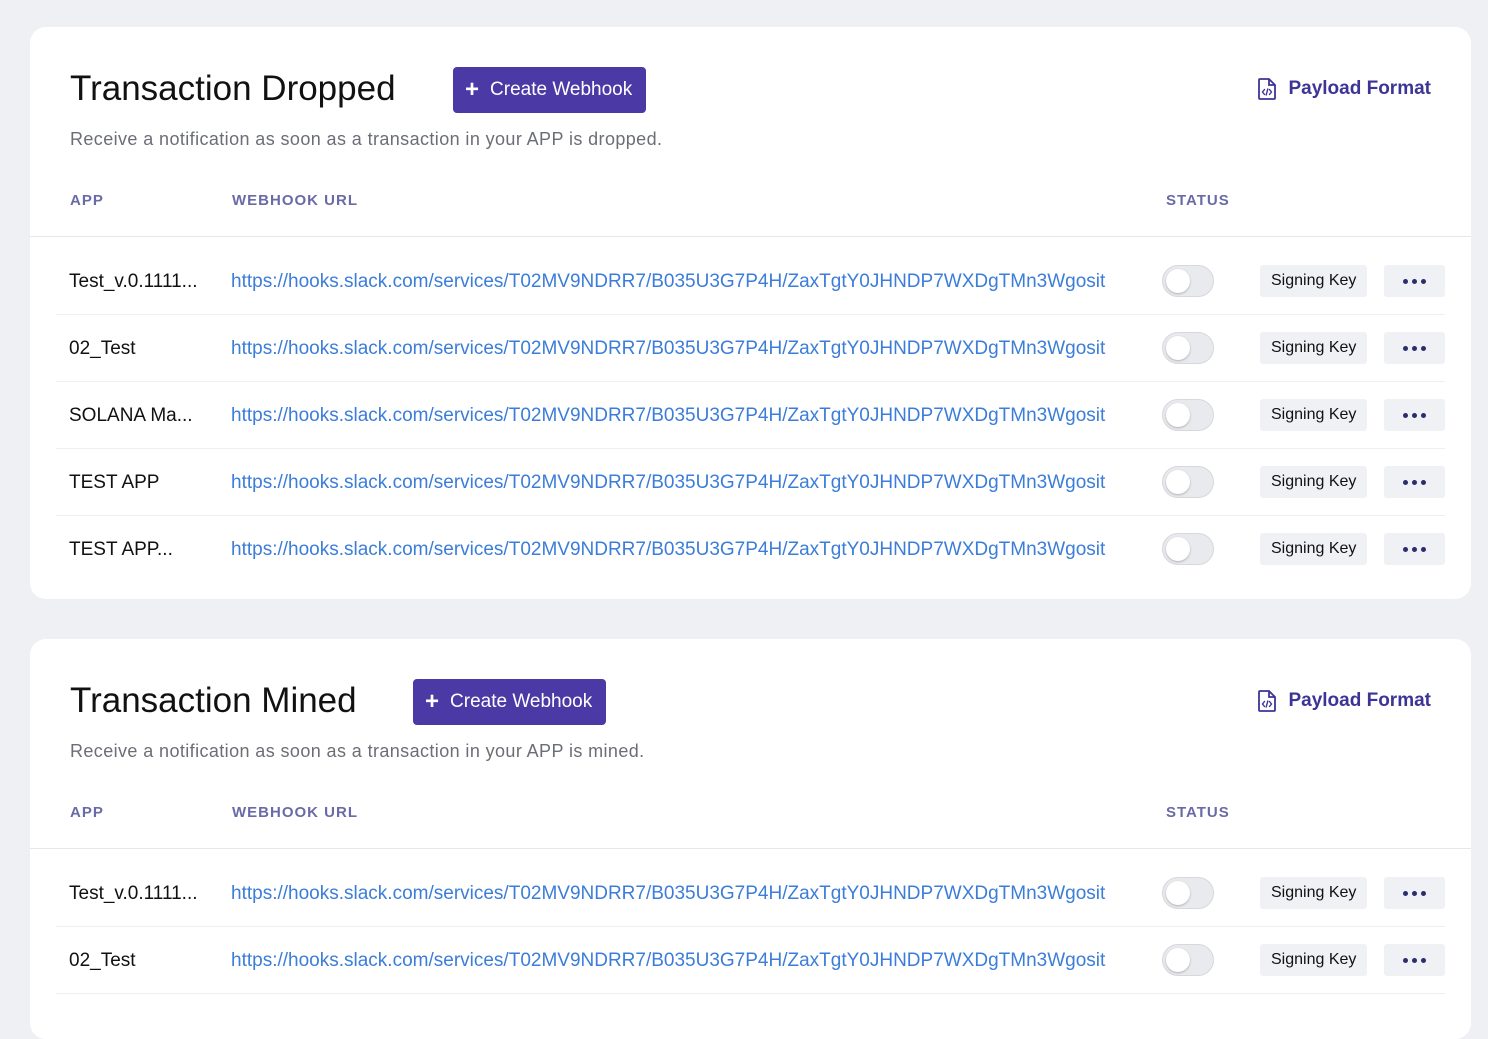  Describe the element at coordinates (213, 700) in the screenshot. I see `section-title: Transaction Mined` at that location.